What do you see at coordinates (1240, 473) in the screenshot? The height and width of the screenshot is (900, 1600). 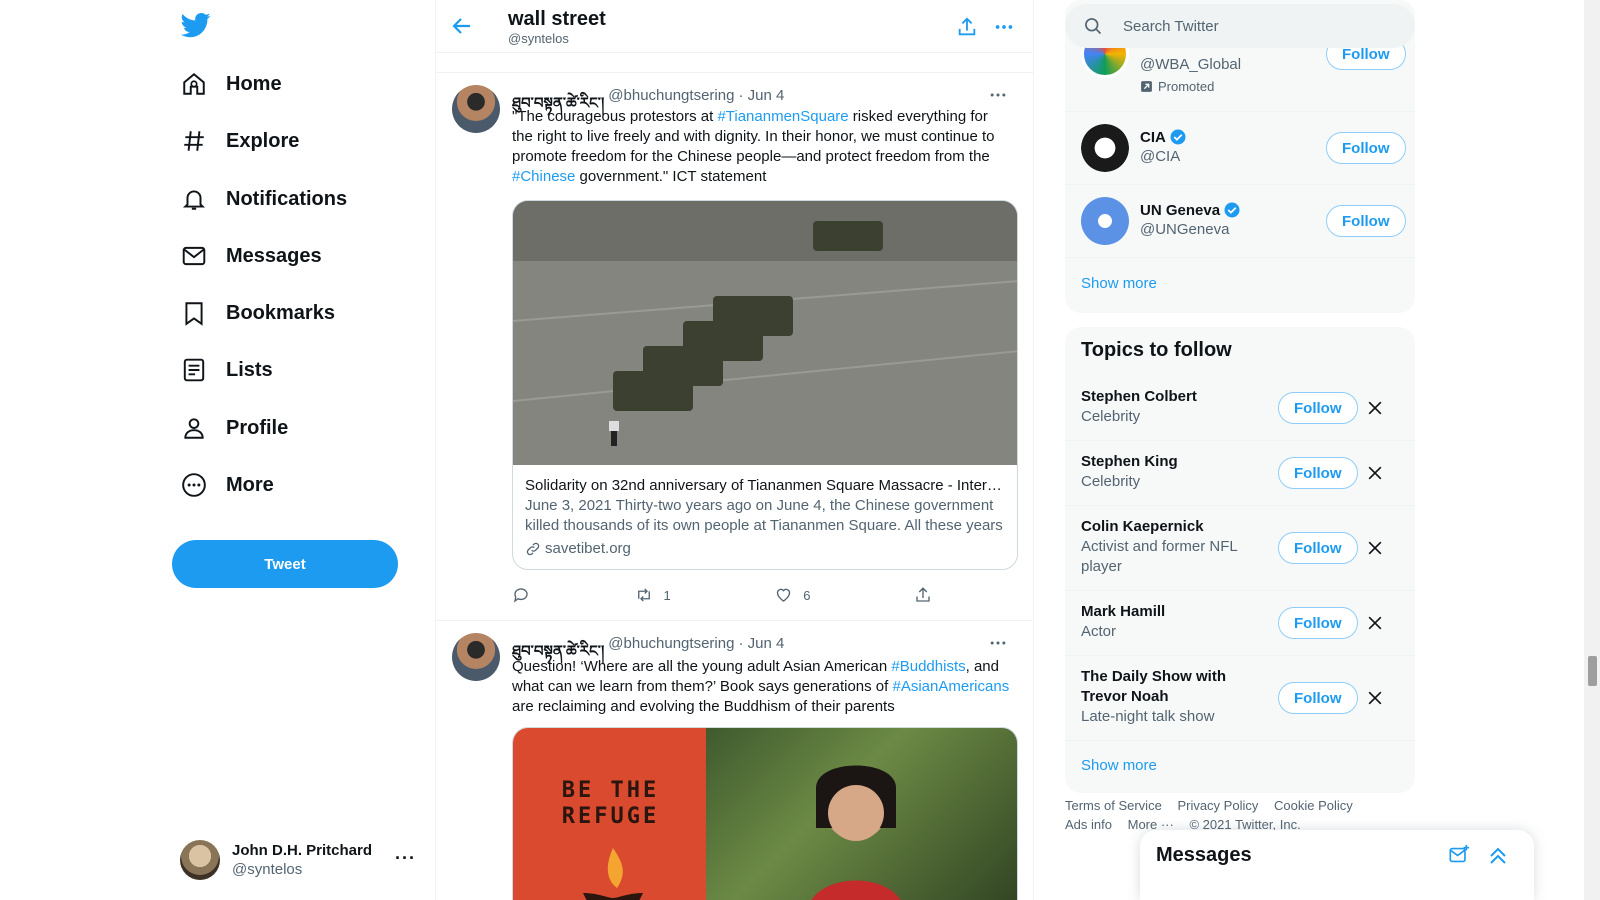 I see `topic-item: Stephen King Celebrity Follow` at bounding box center [1240, 473].